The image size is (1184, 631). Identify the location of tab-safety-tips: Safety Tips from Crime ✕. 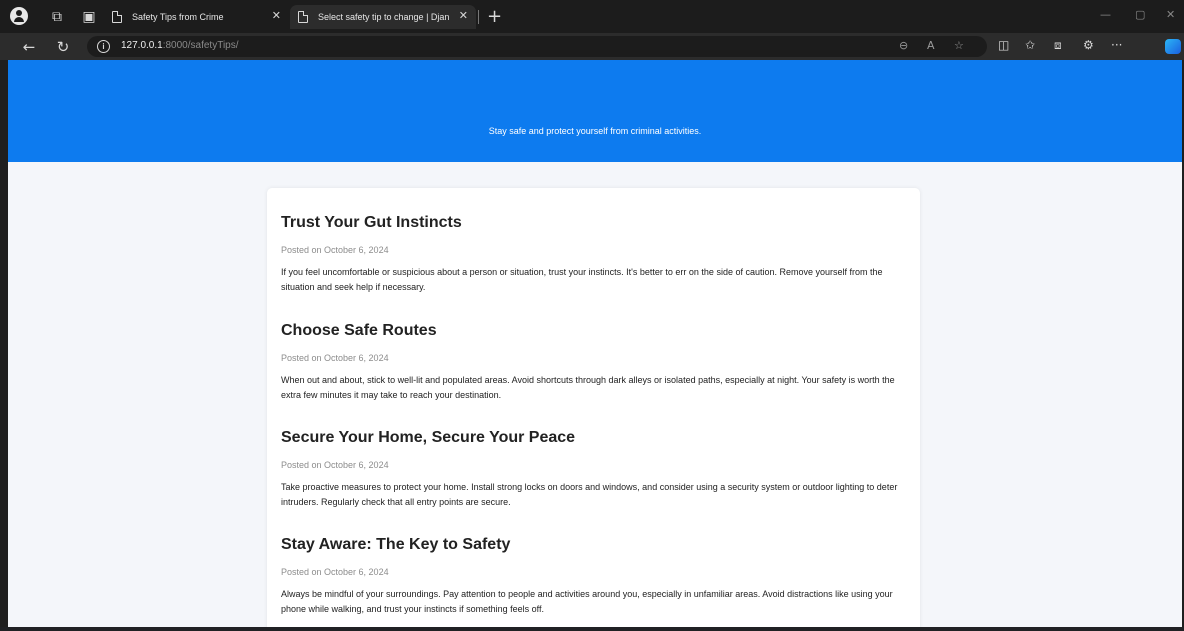
(196, 17).